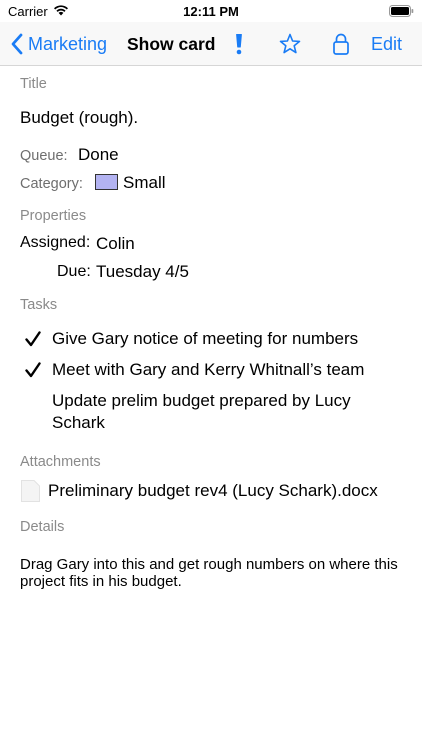 The height and width of the screenshot is (750, 422). I want to click on chevron-left-icon, so click(17, 44).